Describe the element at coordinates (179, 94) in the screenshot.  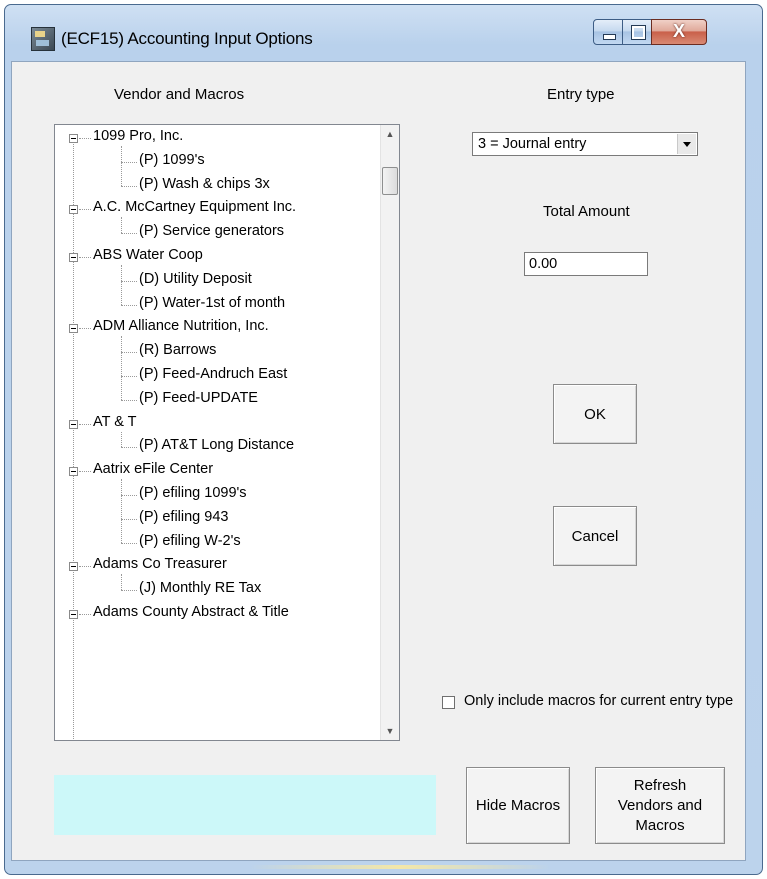
I see `vendor-and-macros-label: Vendor and Macros` at that location.